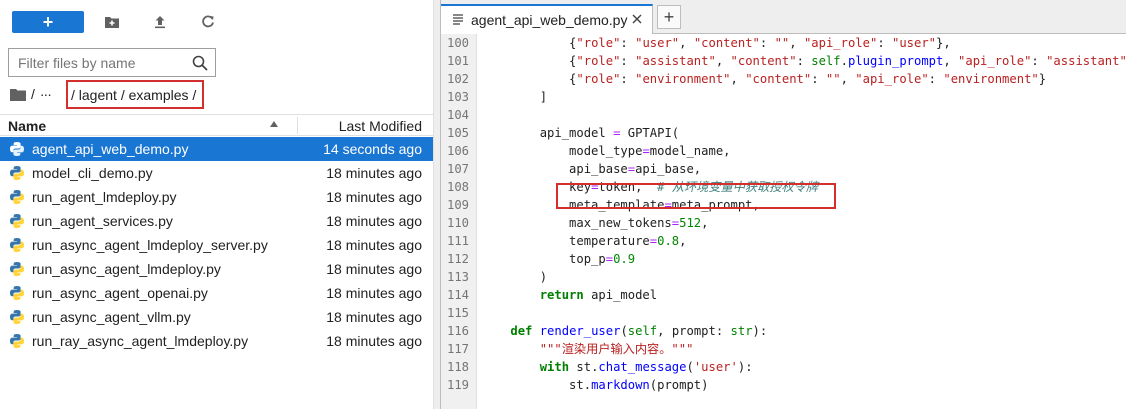 The image size is (1126, 409). Describe the element at coordinates (606, 151) in the screenshot. I see `code-text: model_type=model_name,` at that location.